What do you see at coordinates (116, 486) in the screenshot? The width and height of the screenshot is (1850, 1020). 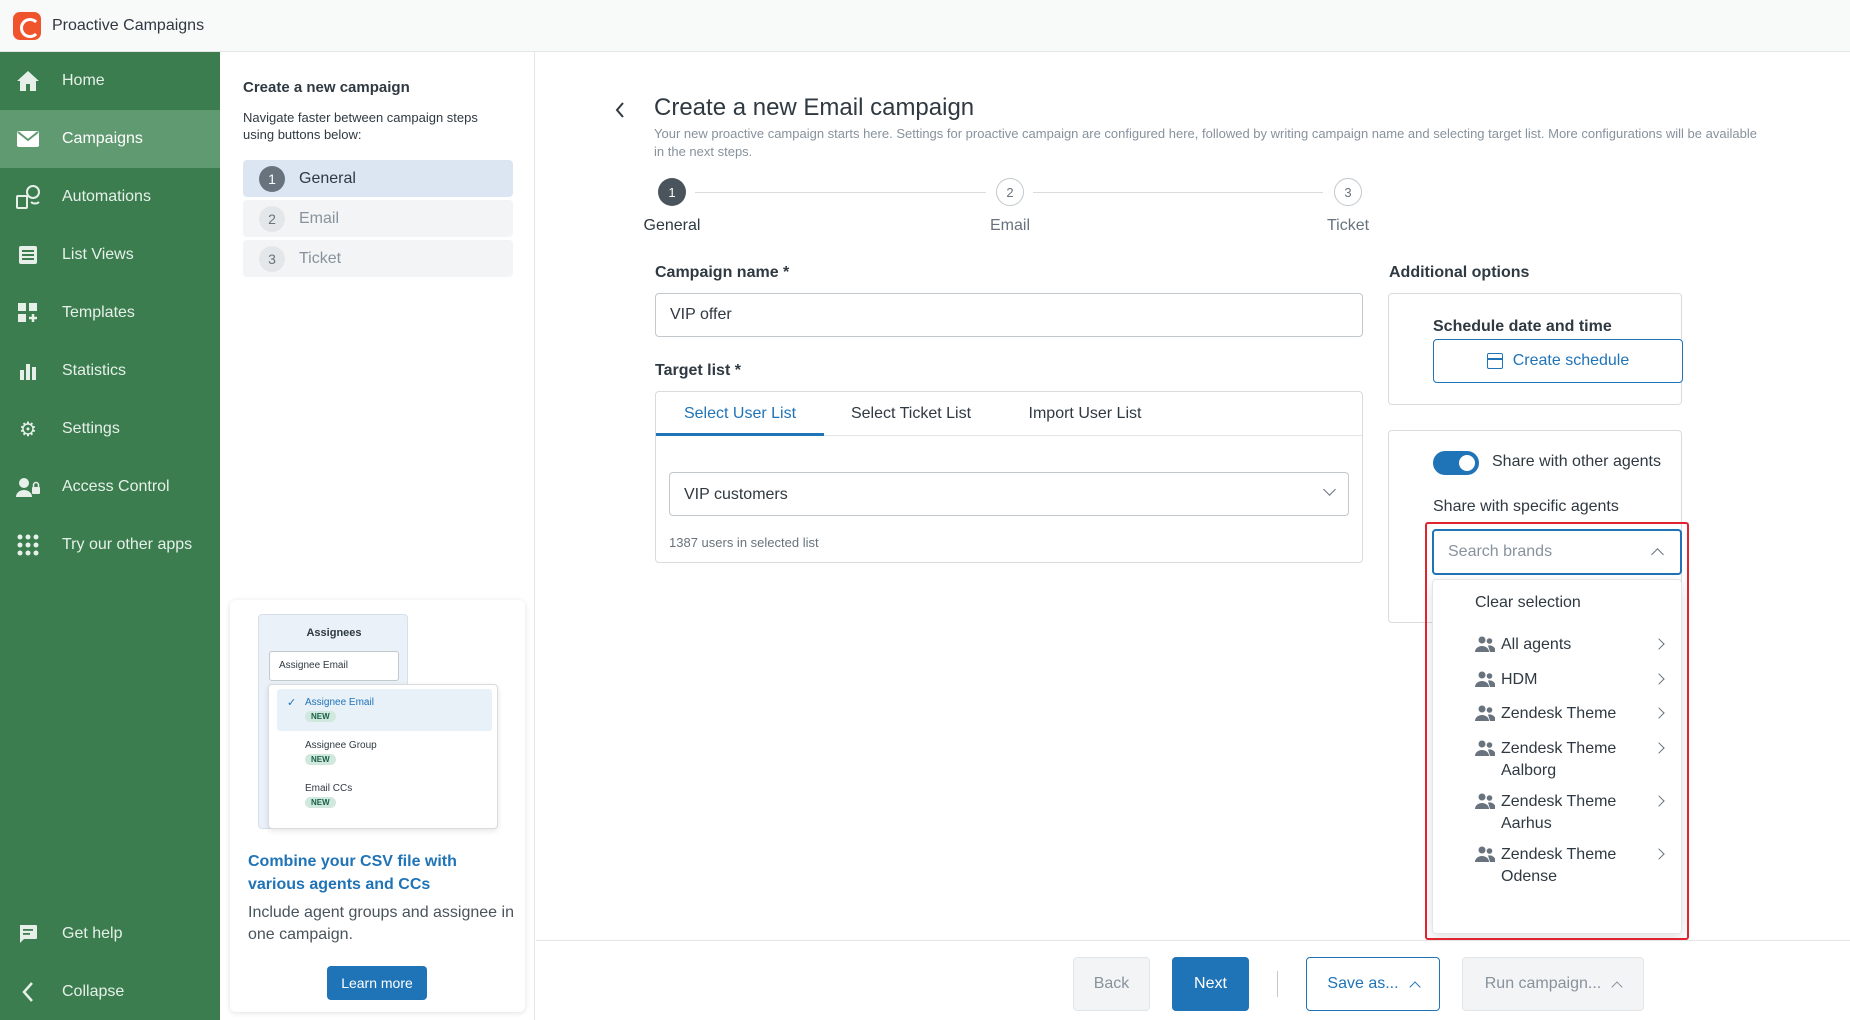 I see `sidebar-item-label: Access Control` at bounding box center [116, 486].